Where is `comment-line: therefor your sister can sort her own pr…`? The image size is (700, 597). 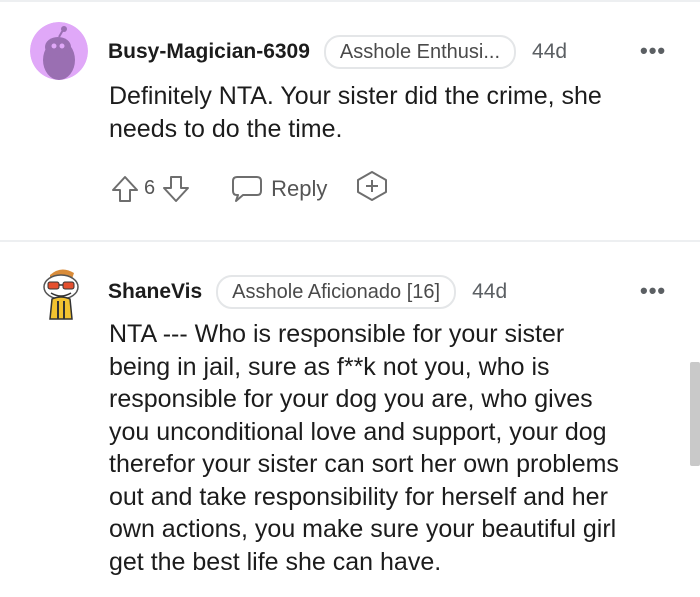
comment-line: therefor your sister can sort her own pr… is located at coordinates (364, 464).